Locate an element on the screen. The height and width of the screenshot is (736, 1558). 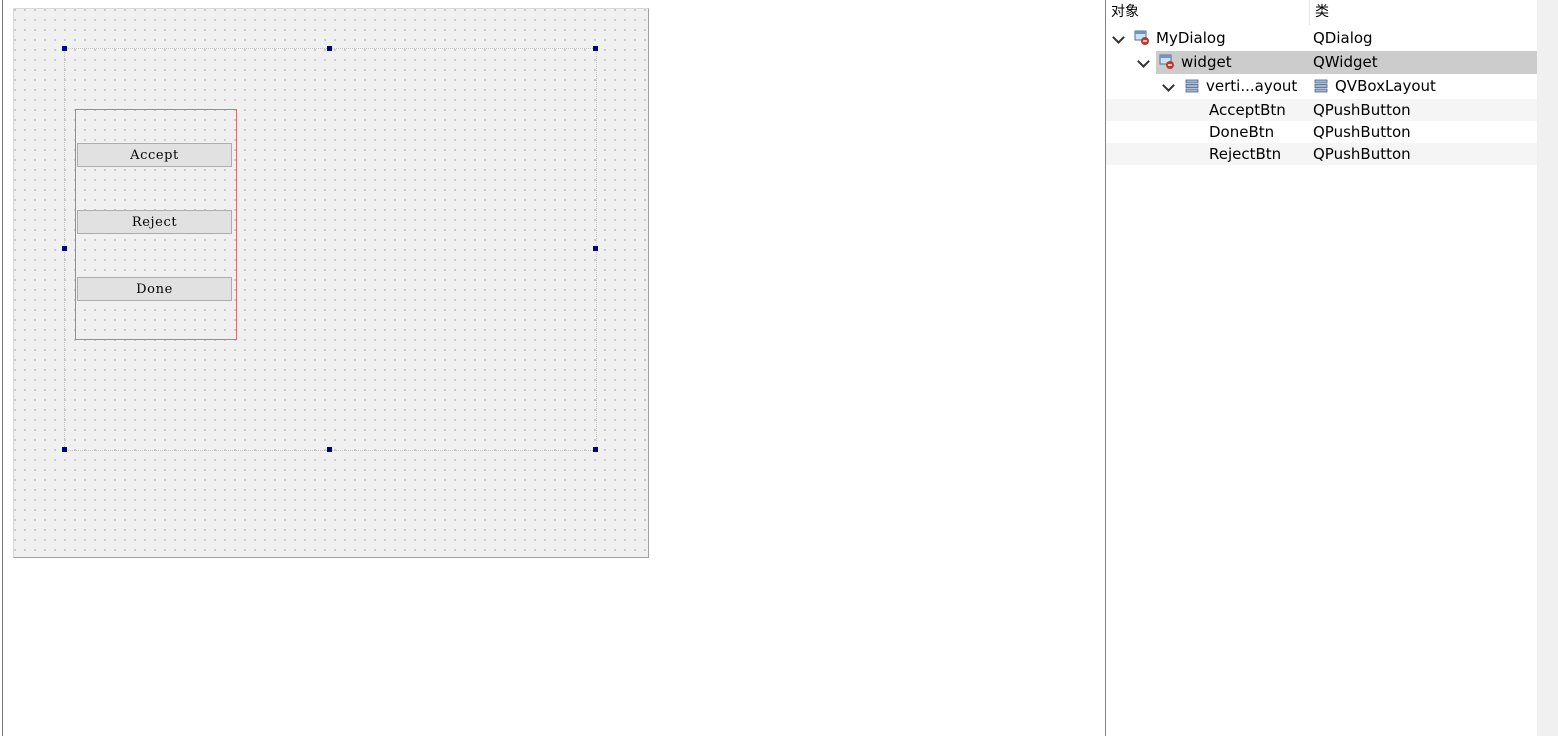
tree-item-name: DoneBtn is located at coordinates (1242, 132).